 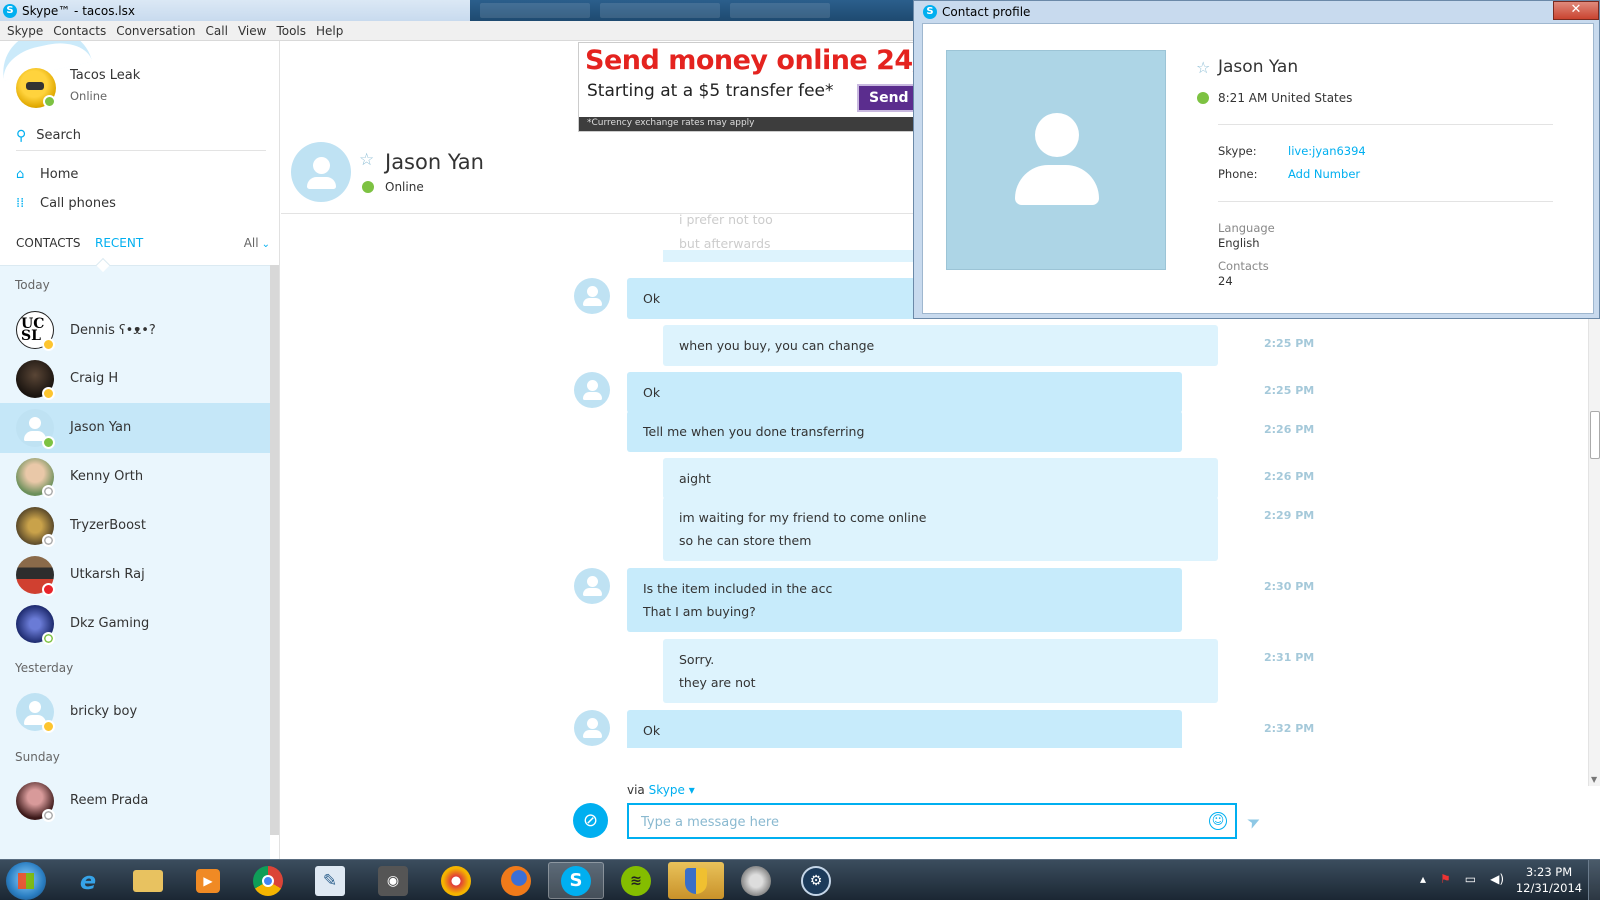 I want to click on message-bubble: Tell me when you done transferring, so click(x=904, y=431).